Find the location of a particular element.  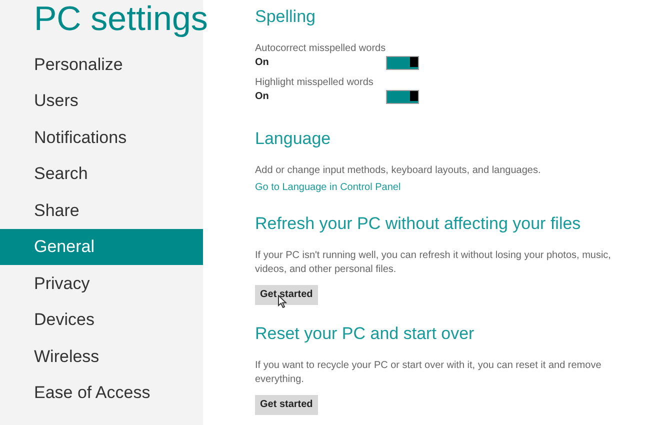

setting-label: Autocorrect misspelled words is located at coordinates (321, 49).